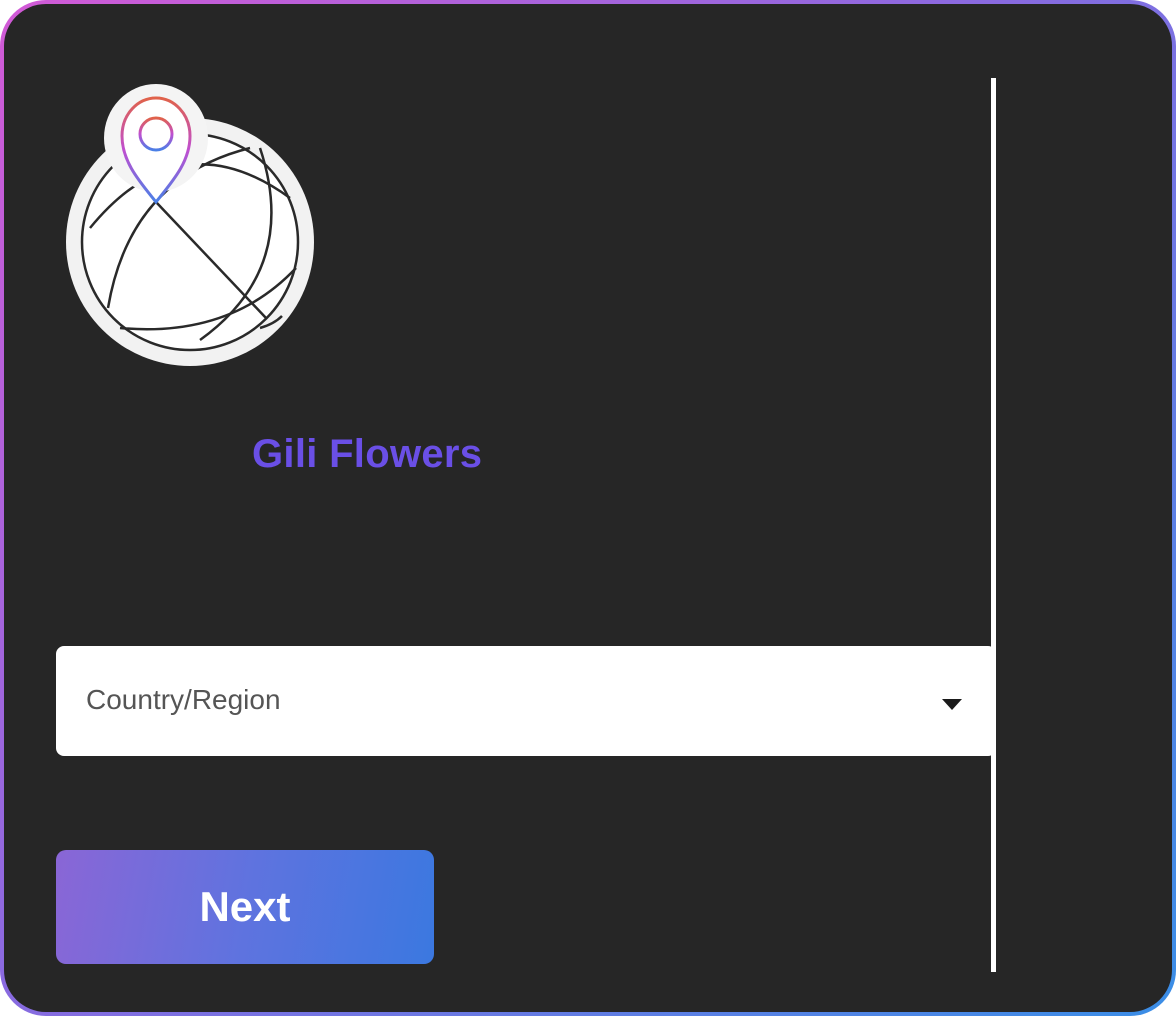 The height and width of the screenshot is (1016, 1176). Describe the element at coordinates (183, 699) in the screenshot. I see `country-region-placeholder: Country/Region` at that location.